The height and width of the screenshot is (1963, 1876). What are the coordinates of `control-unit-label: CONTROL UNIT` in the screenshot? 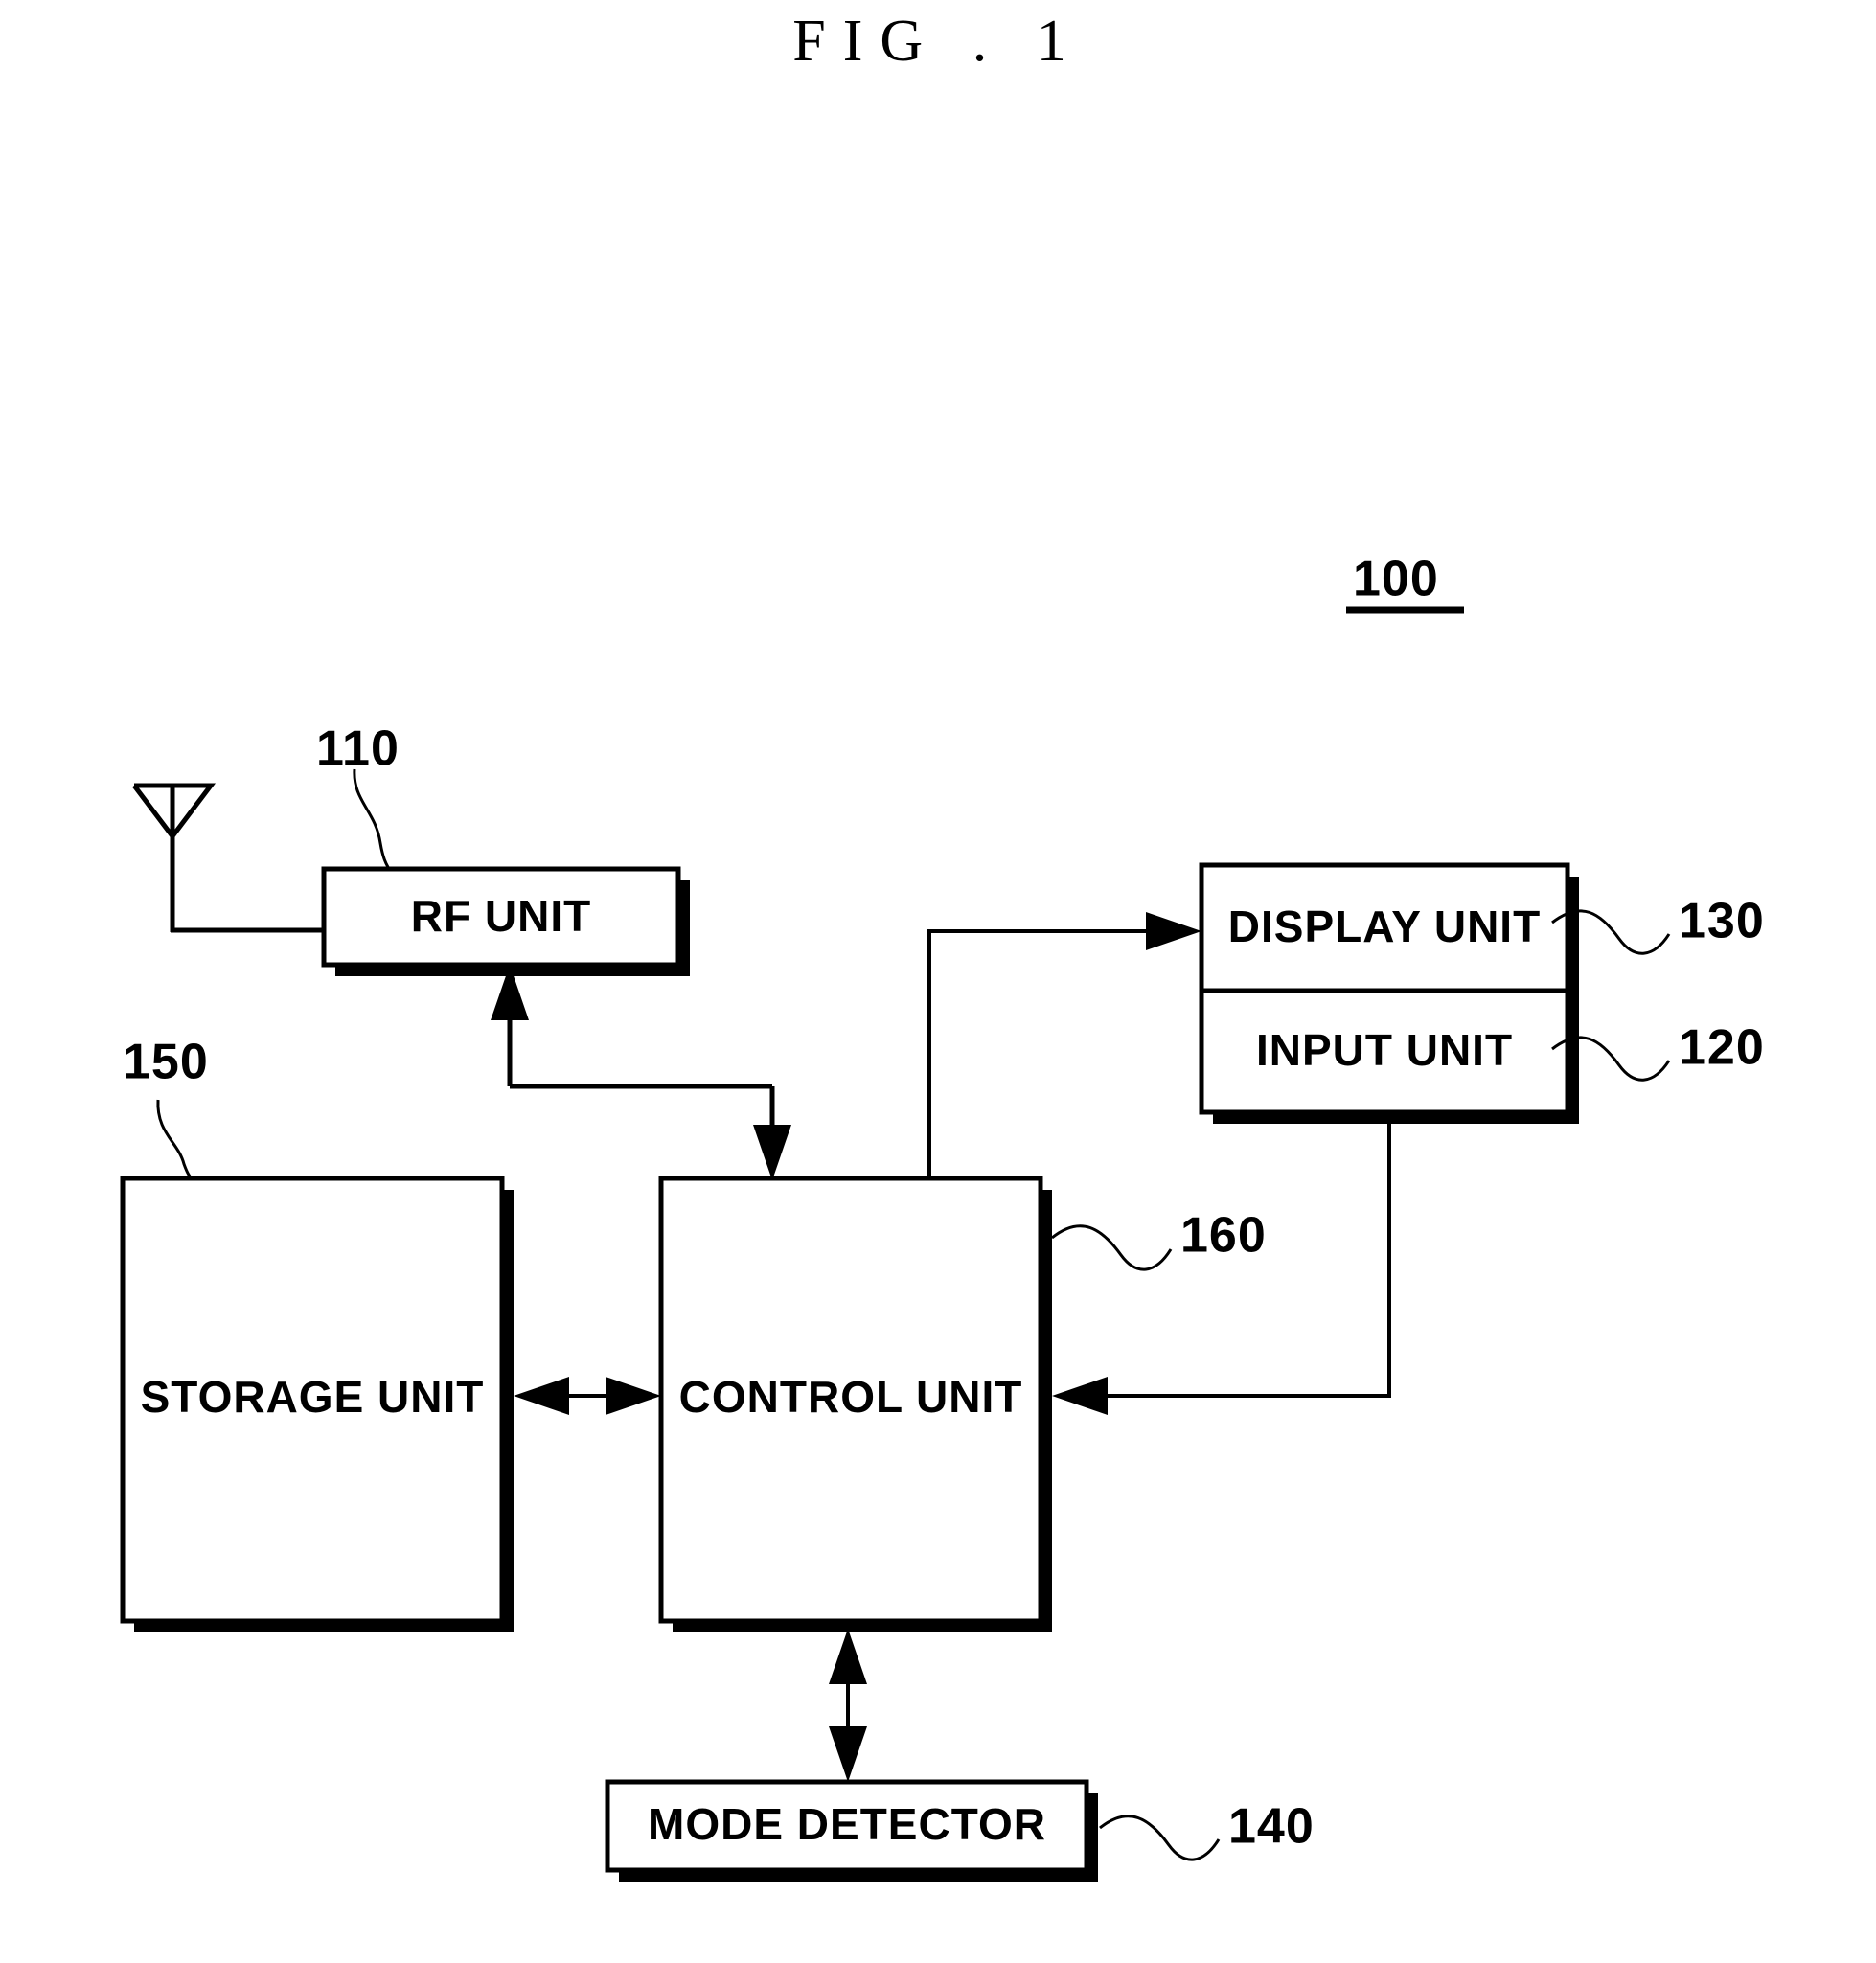 It's located at (851, 1397).